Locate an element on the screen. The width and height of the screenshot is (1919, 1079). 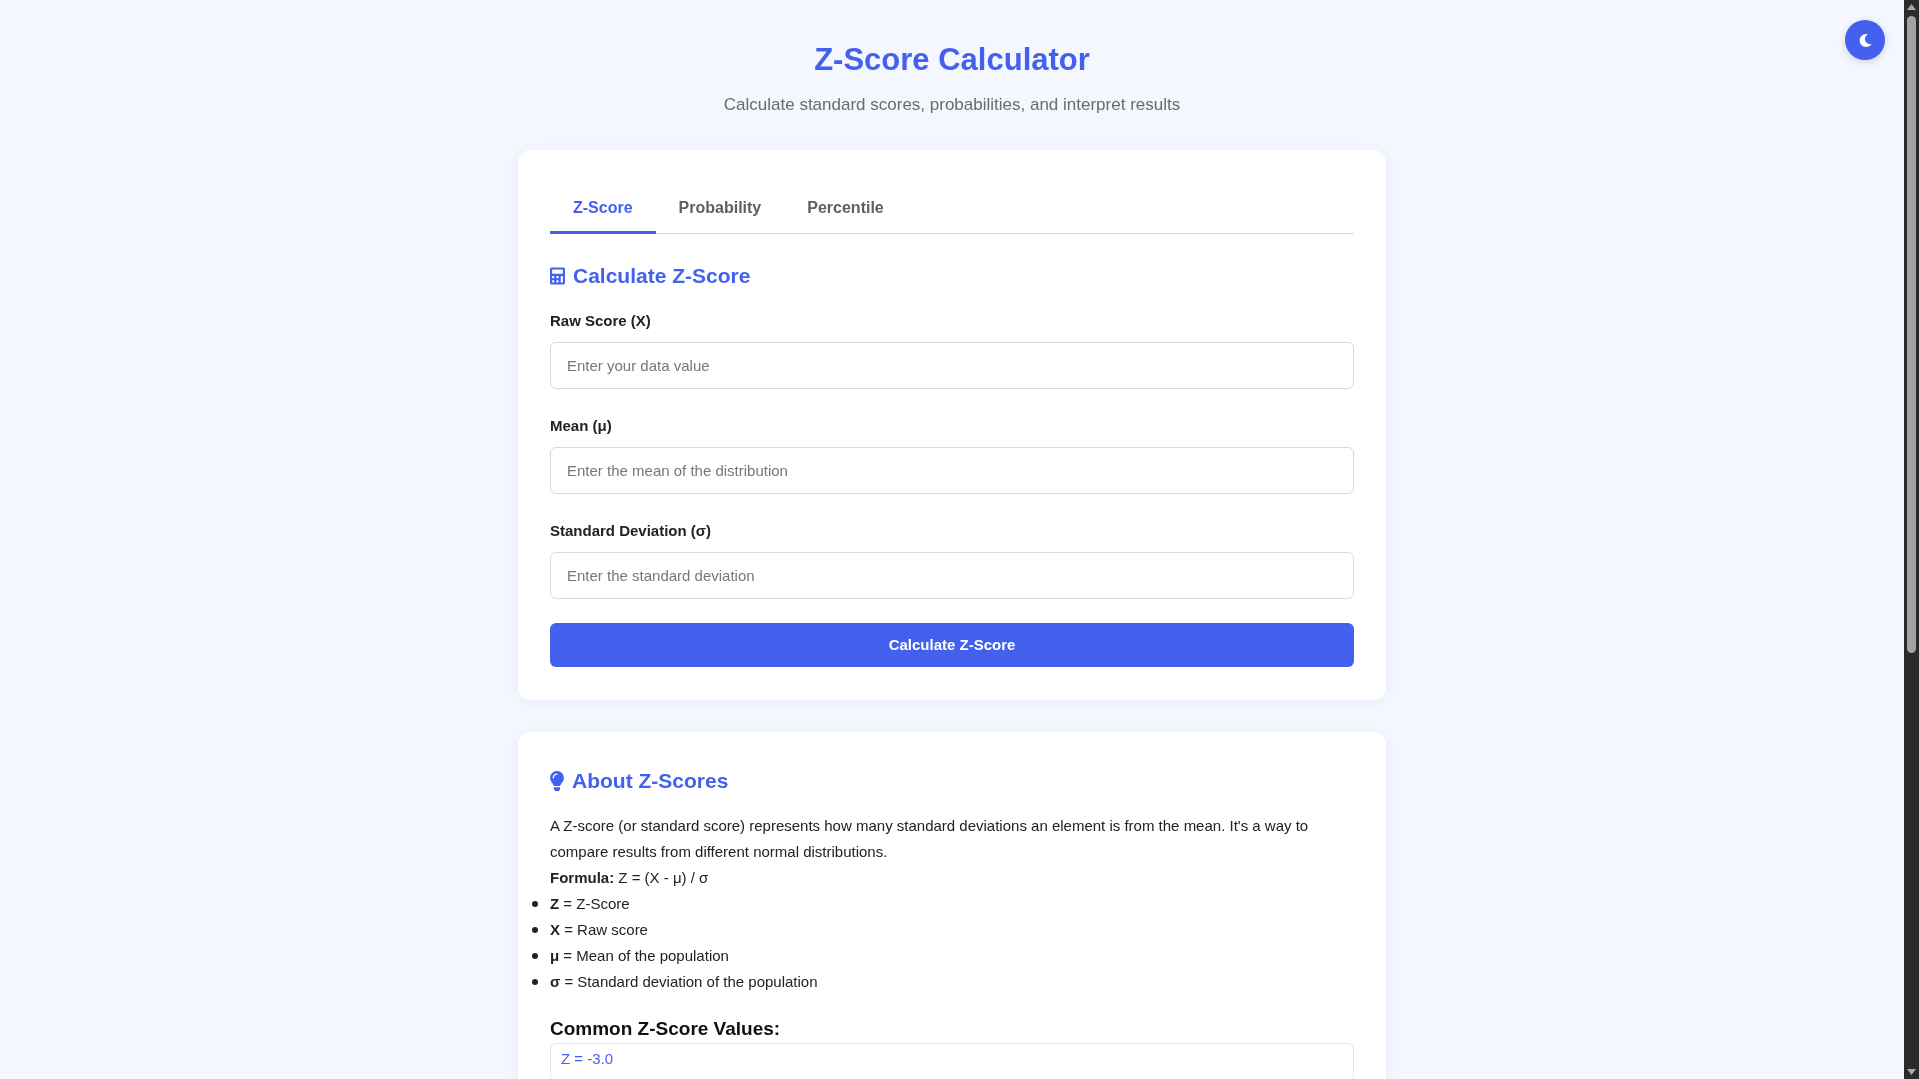
subheading: Common Z-Score Values: is located at coordinates (666, 1029).